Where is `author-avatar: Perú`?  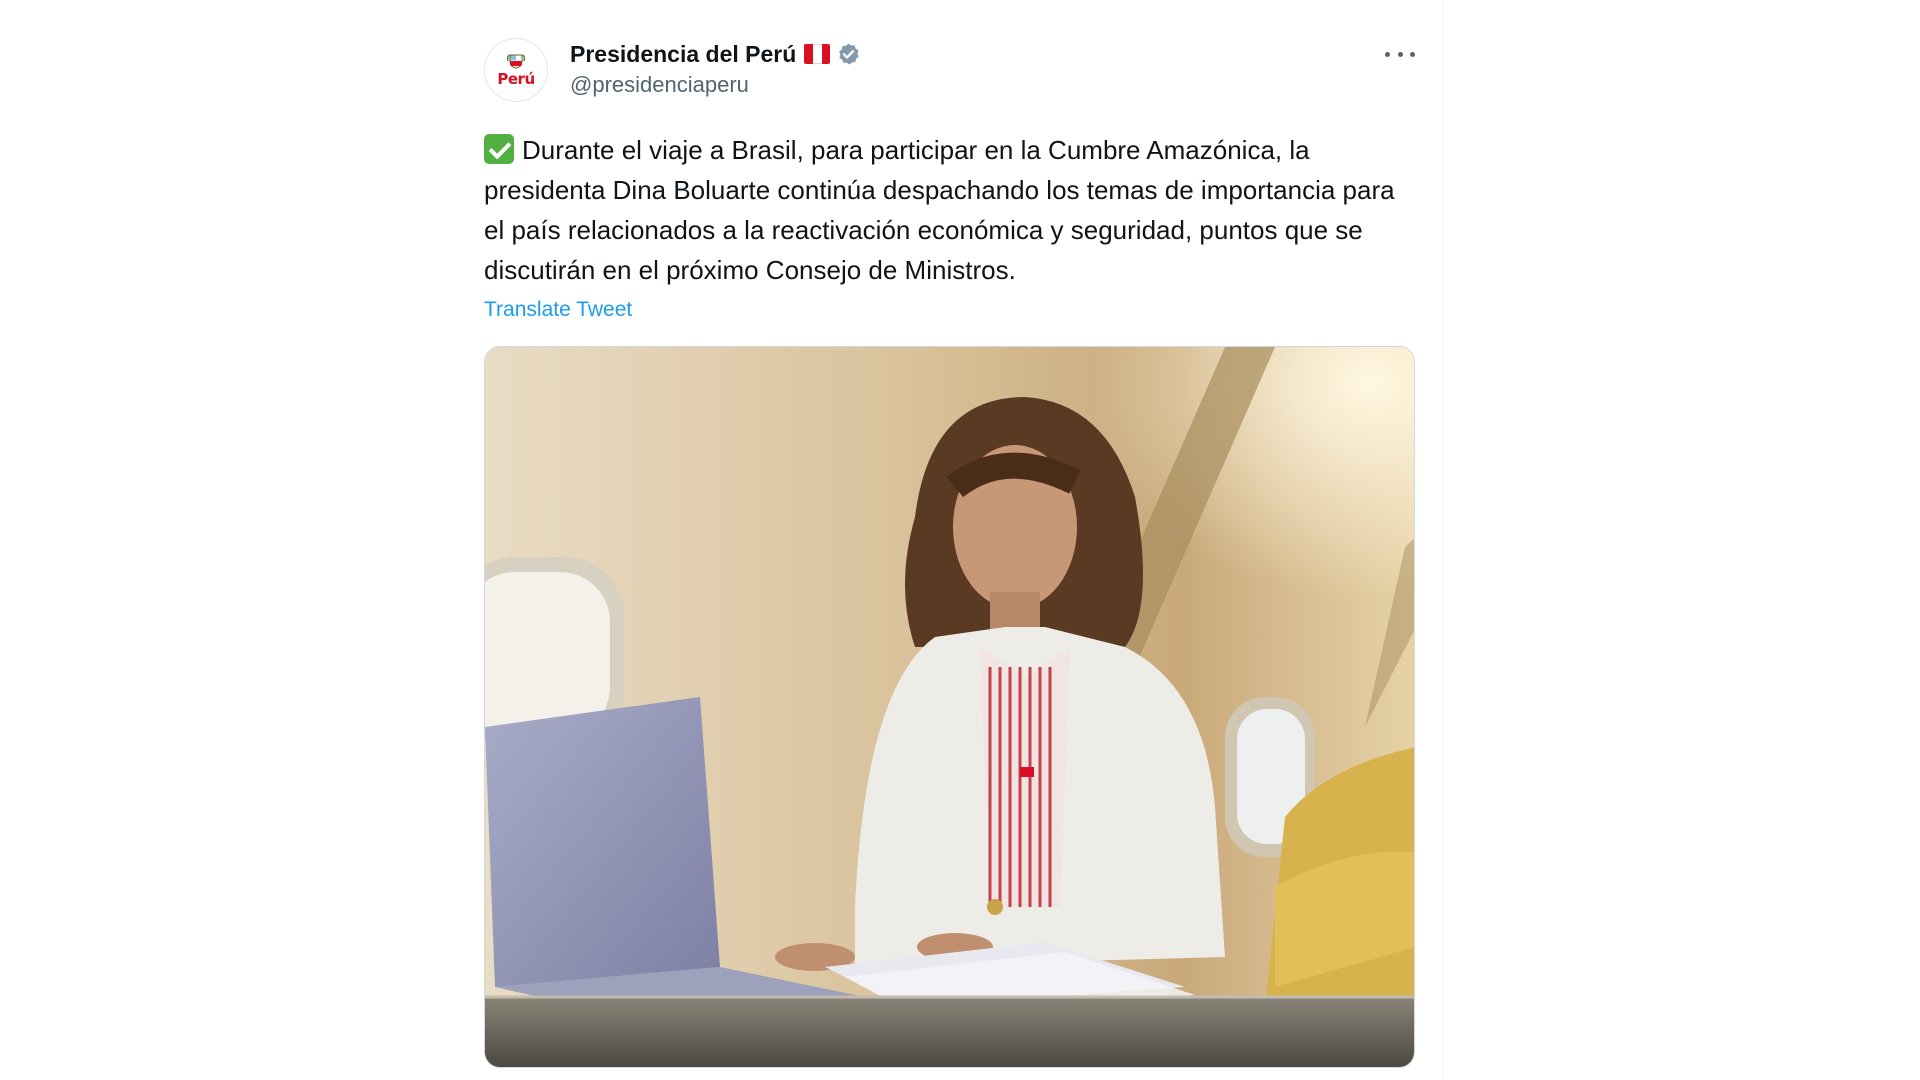
author-avatar: Perú is located at coordinates (516, 70).